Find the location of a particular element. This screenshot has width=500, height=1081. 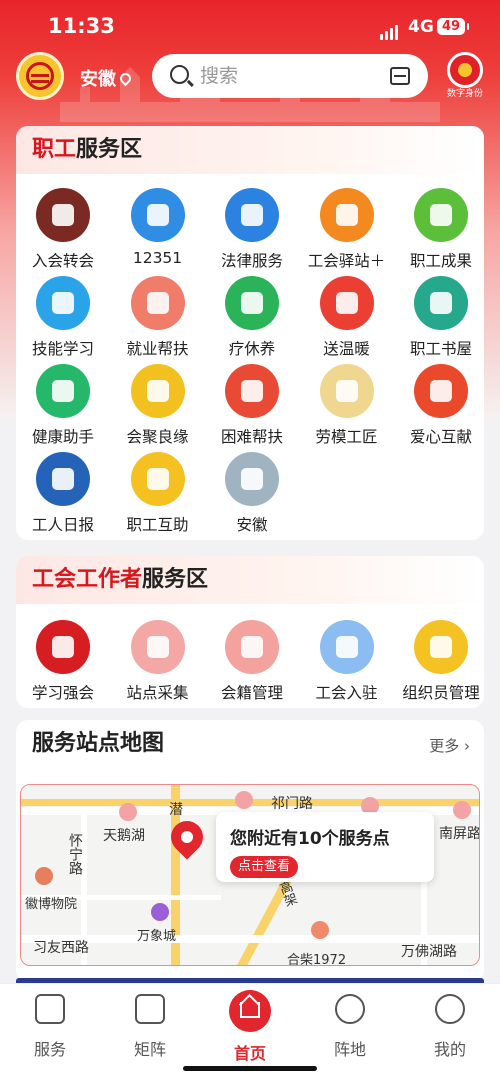

nearby-popup: 您附近有10个服务点 点击查看 is located at coordinates (325, 847).